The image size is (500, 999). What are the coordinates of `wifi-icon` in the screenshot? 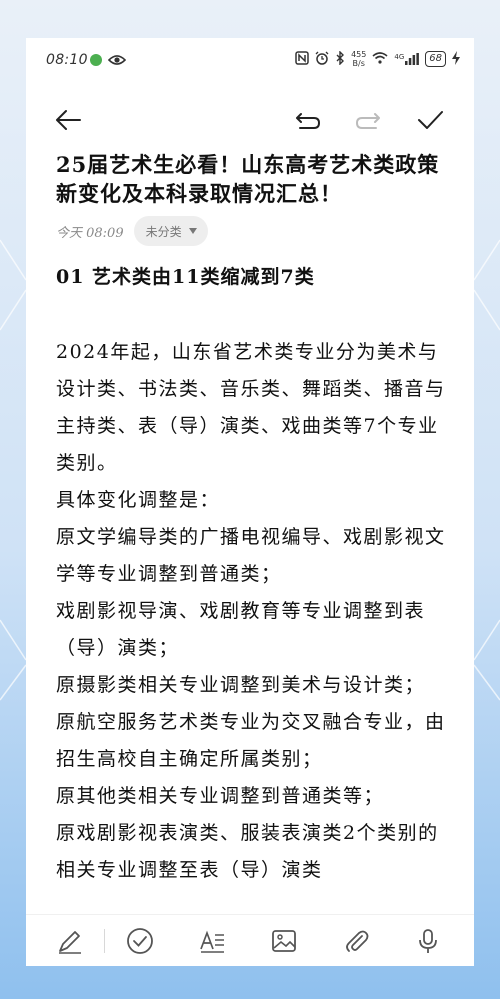 It's located at (380, 59).